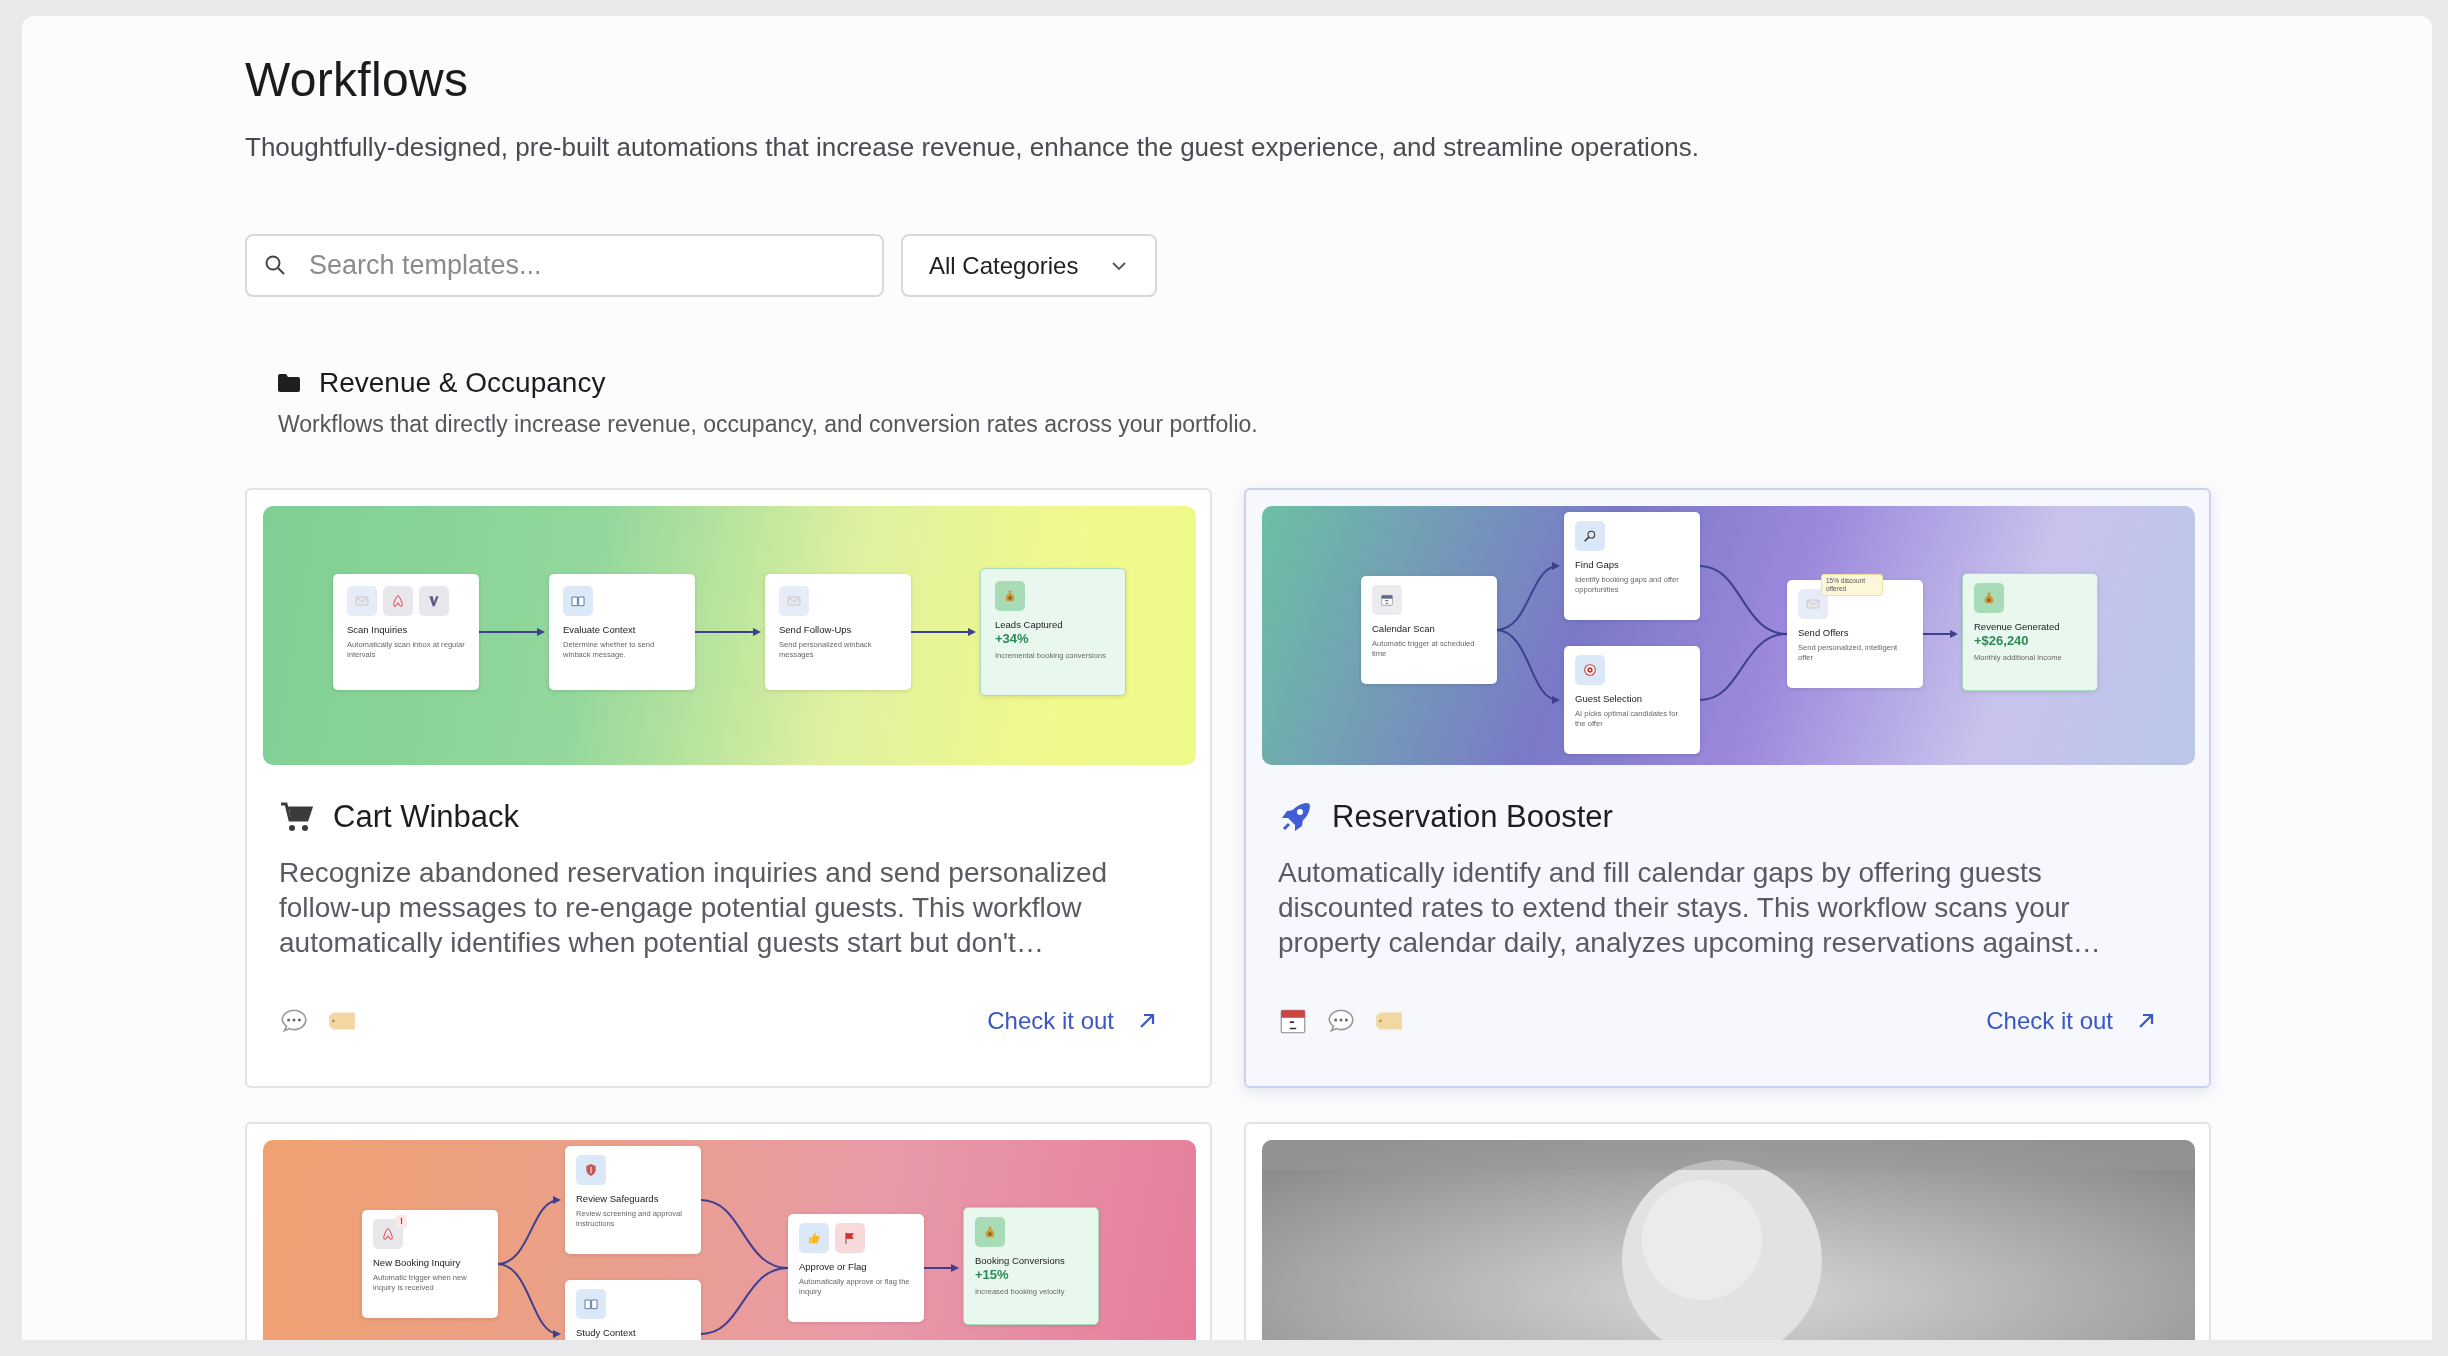 Image resolution: width=2448 pixels, height=1356 pixels. Describe the element at coordinates (591, 1170) in the screenshot. I see `shield-icon` at that location.